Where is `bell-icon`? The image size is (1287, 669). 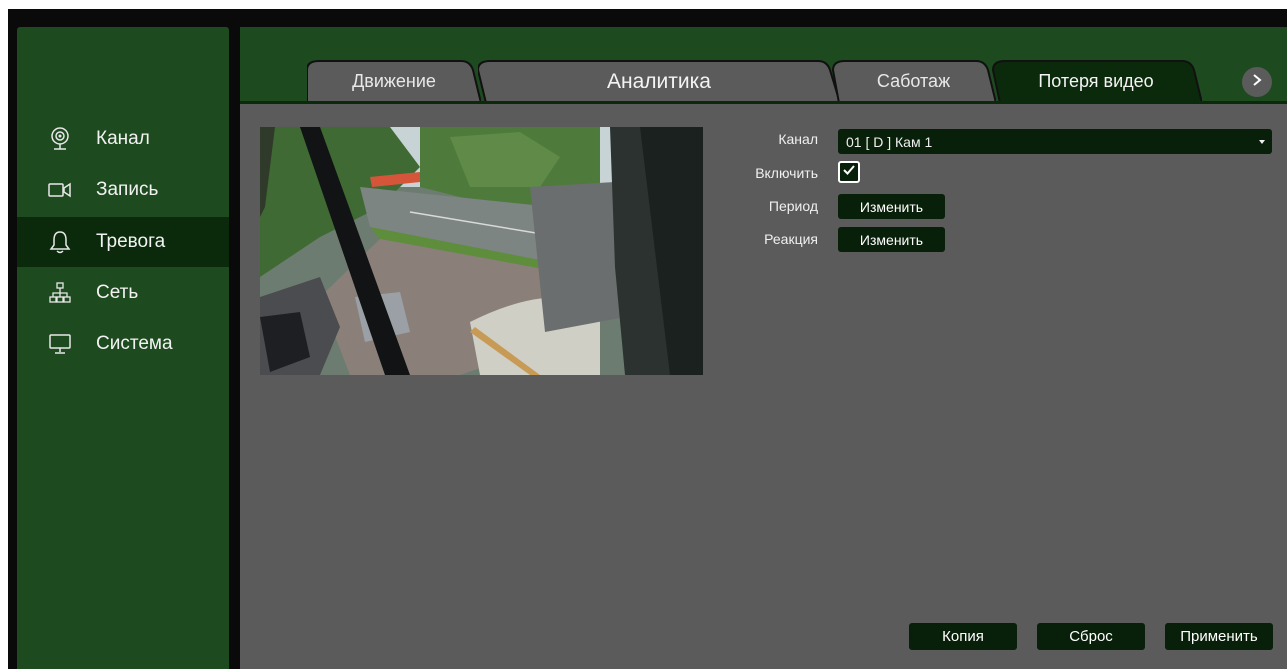
bell-icon is located at coordinates (60, 242).